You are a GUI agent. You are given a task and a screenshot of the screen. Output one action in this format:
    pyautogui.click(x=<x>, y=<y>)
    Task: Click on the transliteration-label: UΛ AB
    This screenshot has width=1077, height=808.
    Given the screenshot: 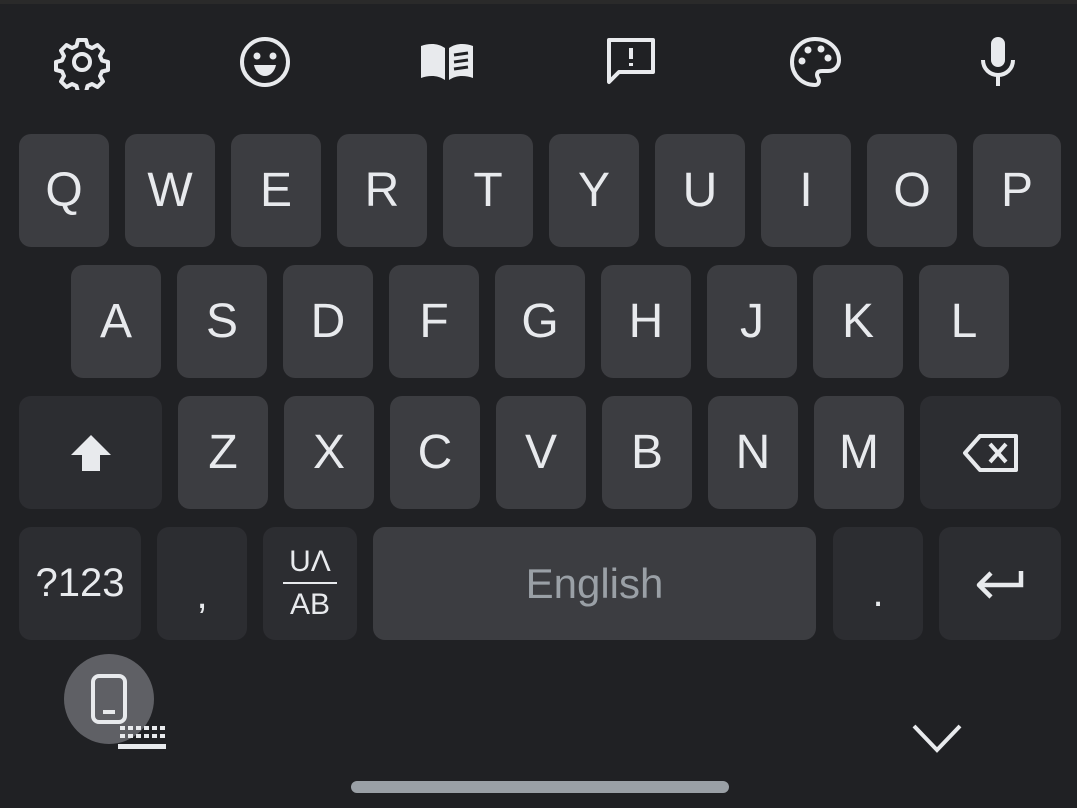 What is the action you would take?
    pyautogui.click(x=310, y=583)
    